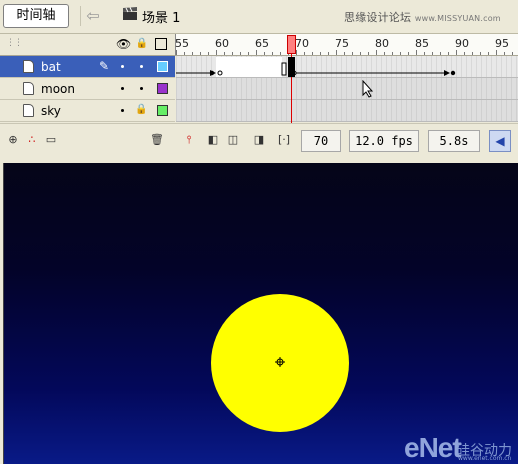  I want to click on frame-end-marker, so click(284, 69).